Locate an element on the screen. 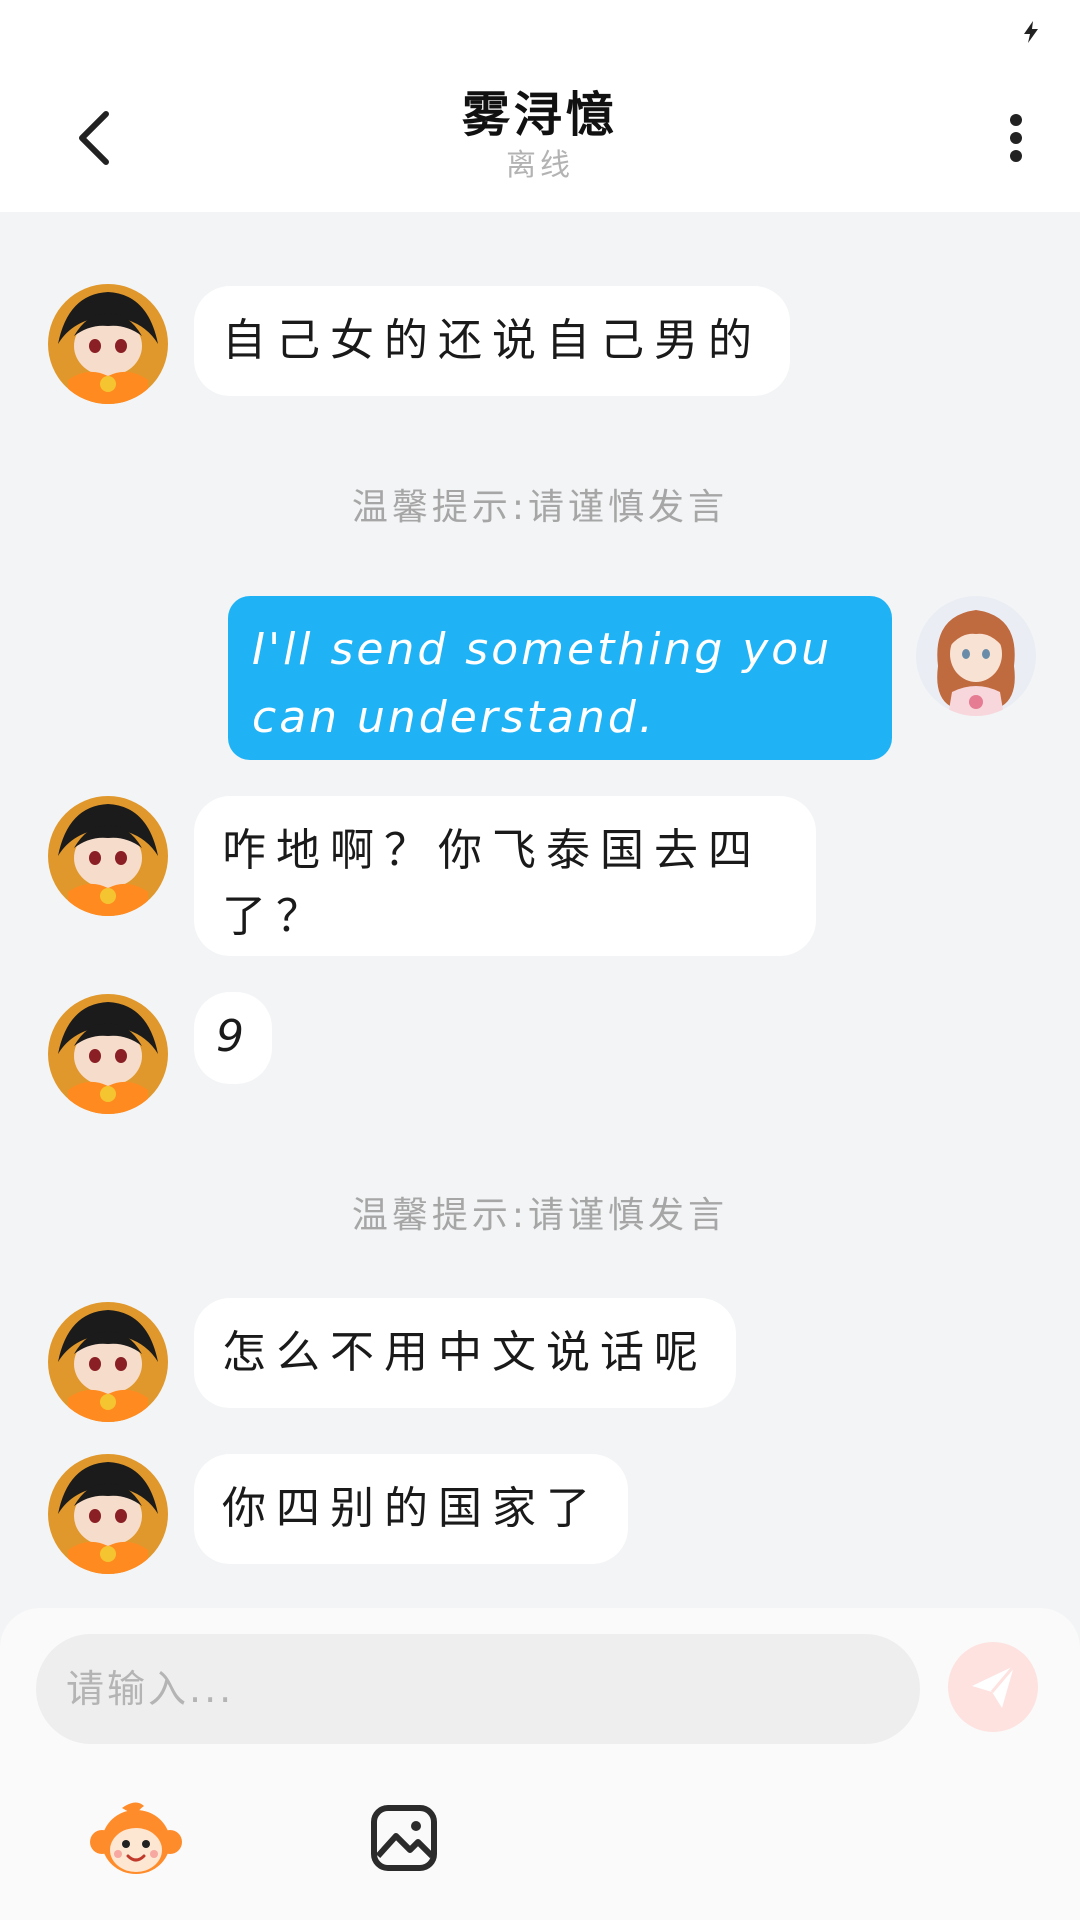 The height and width of the screenshot is (1920, 1080). charging-bolt-icon is located at coordinates (1031, 32).